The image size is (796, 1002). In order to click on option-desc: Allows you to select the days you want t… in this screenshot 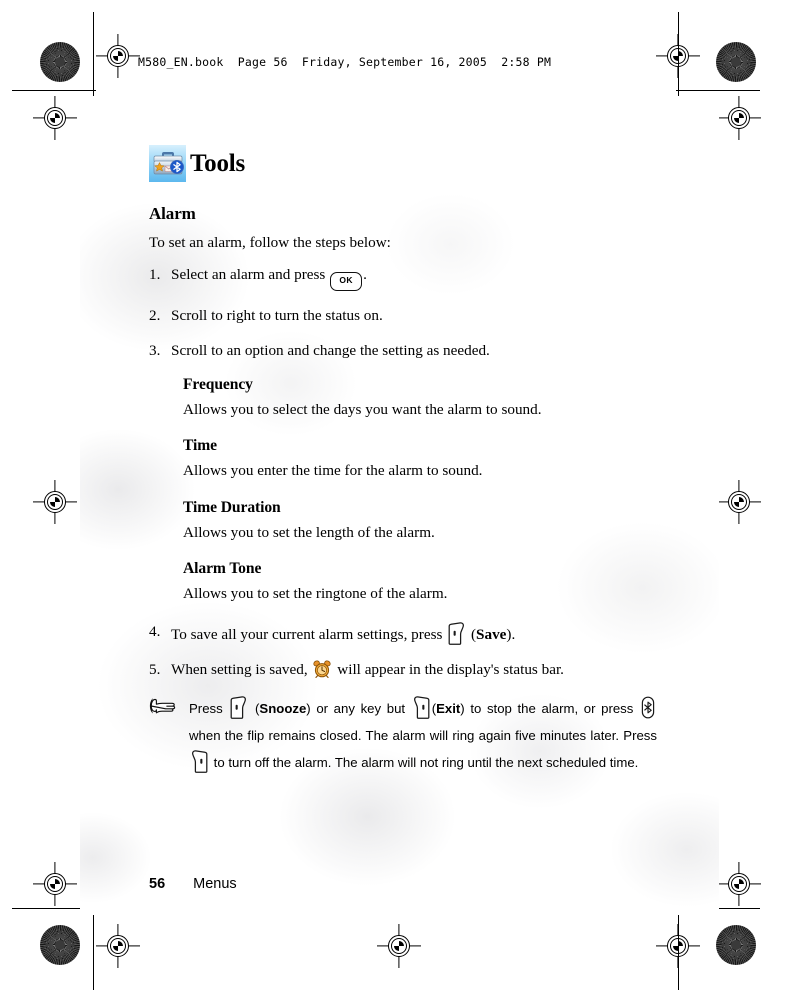, I will do `click(362, 409)`.